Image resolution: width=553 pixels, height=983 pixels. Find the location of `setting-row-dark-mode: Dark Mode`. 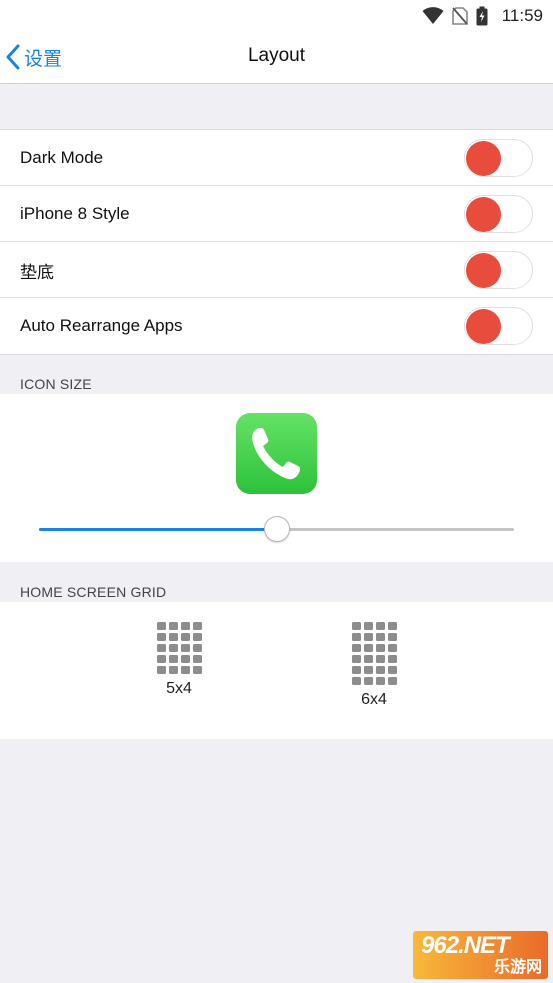

setting-row-dark-mode: Dark Mode is located at coordinates (276, 158).